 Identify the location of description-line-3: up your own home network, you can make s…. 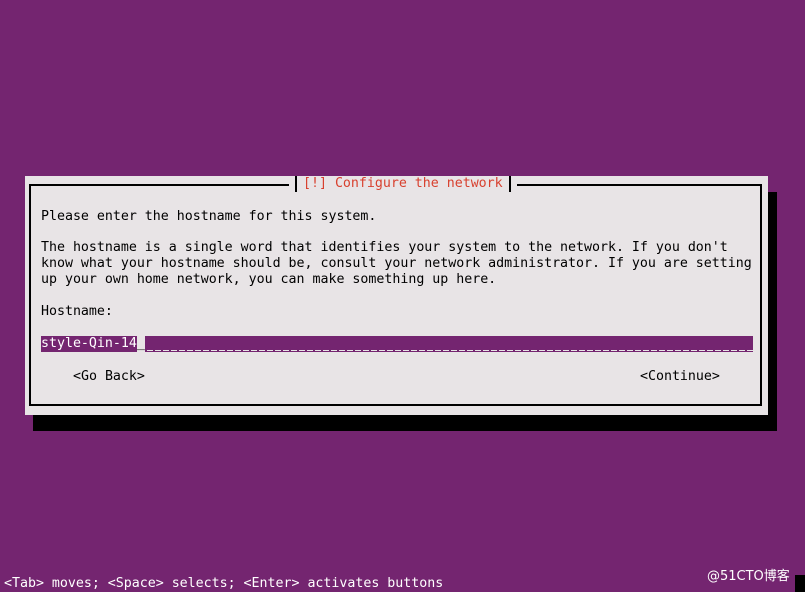
(269, 279).